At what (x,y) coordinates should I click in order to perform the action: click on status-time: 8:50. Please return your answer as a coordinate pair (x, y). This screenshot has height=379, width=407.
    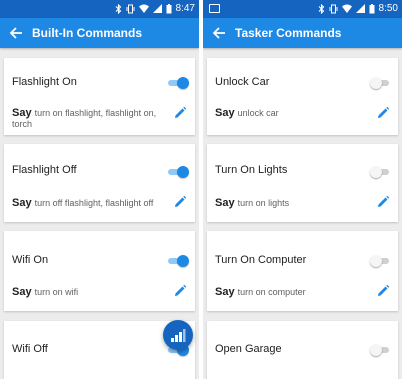
    Looking at the image, I should click on (388, 8).